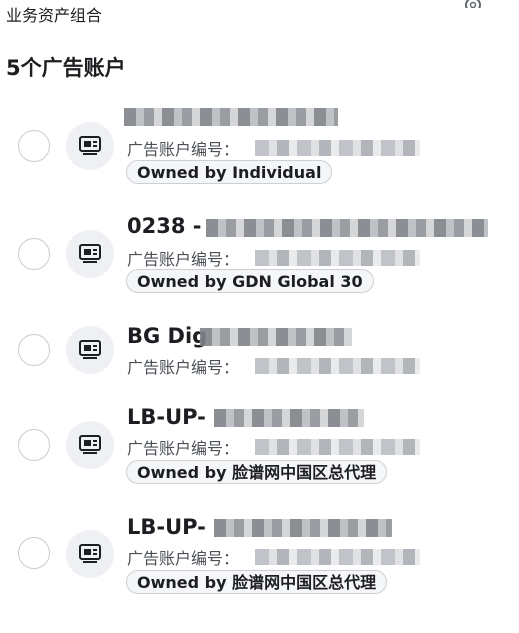 The width and height of the screenshot is (519, 633). I want to click on account-name: BG Dig, so click(167, 336).